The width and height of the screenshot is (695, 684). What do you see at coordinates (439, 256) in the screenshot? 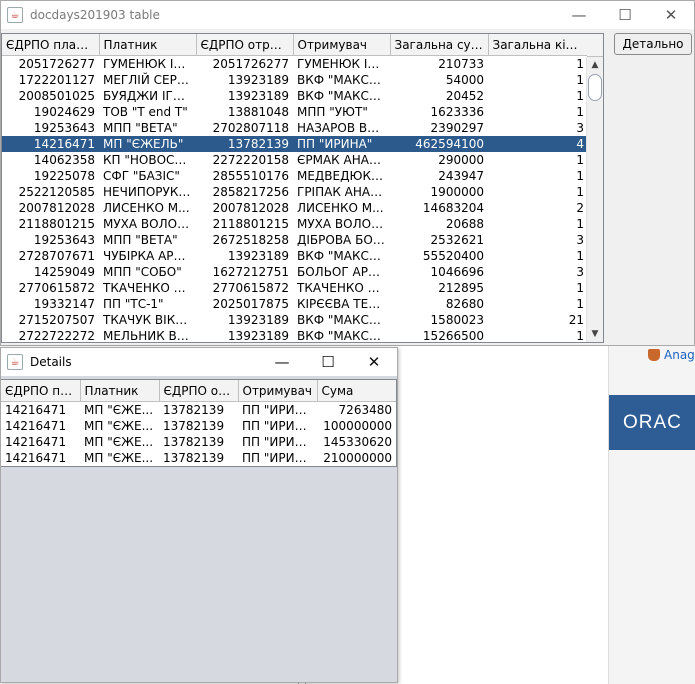
I see `table-cell: 55520400` at bounding box center [439, 256].